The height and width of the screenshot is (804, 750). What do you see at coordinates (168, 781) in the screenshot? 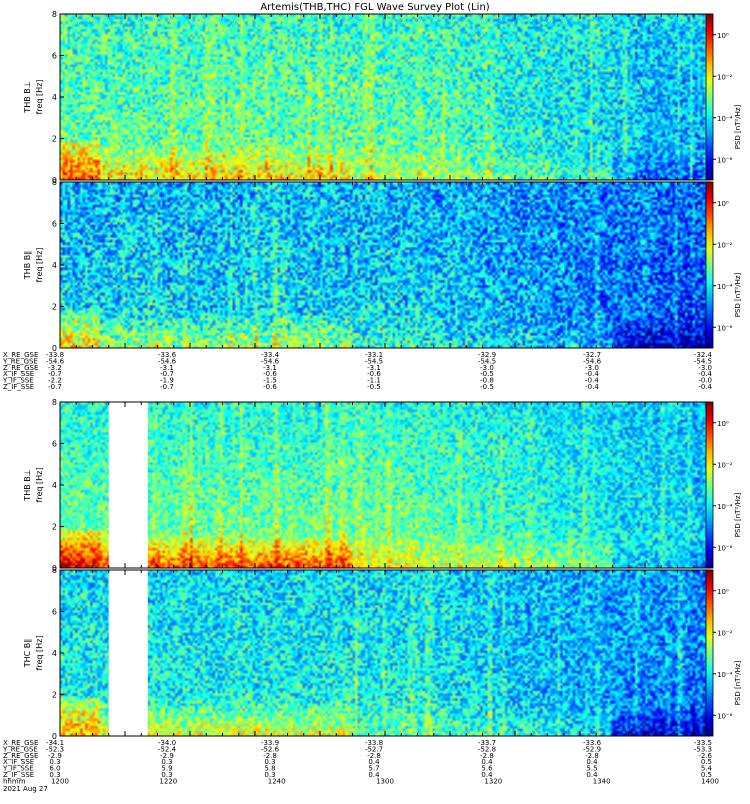
I see `time-tick-label: 1220` at bounding box center [168, 781].